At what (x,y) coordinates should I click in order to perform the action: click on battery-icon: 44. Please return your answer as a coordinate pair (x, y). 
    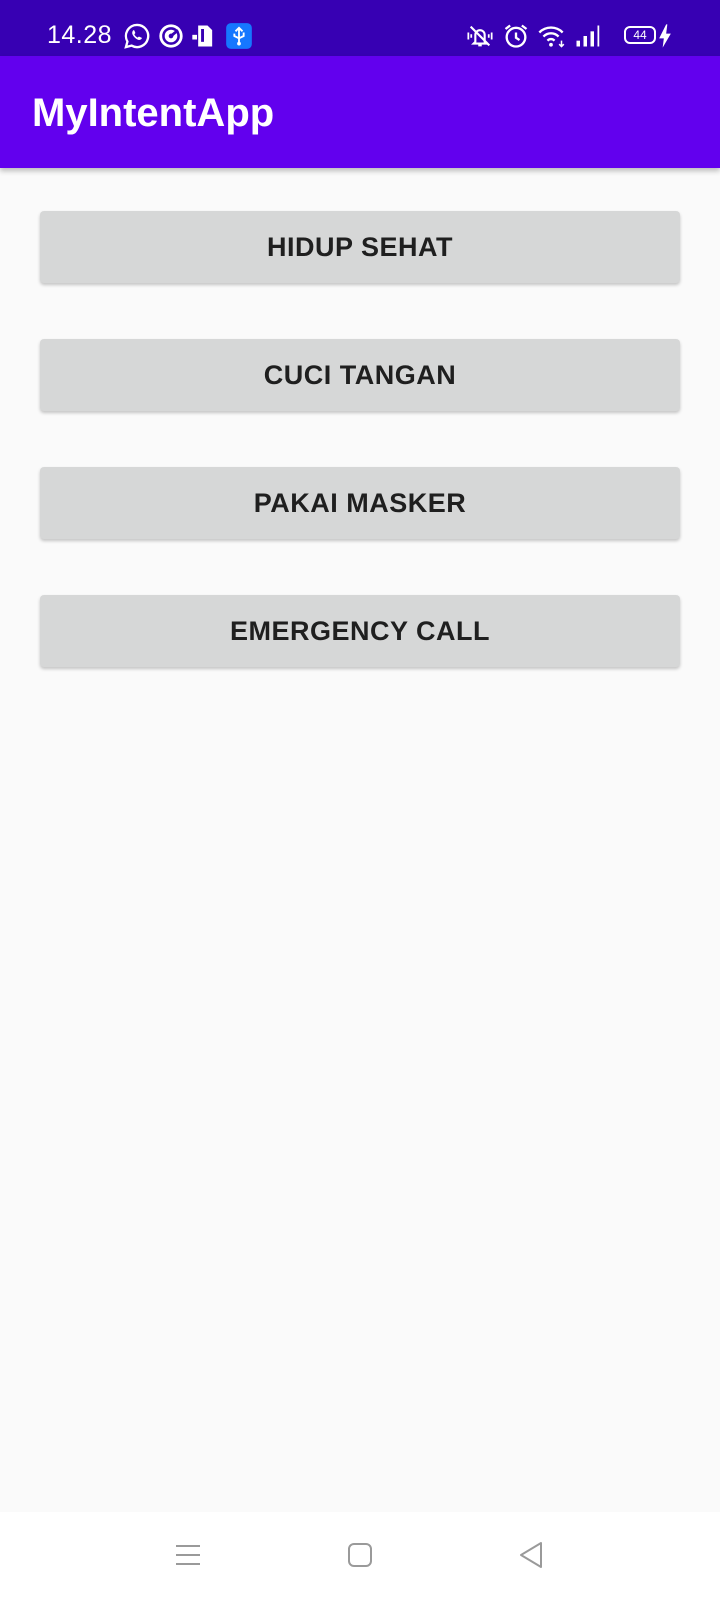
    Looking at the image, I should click on (640, 35).